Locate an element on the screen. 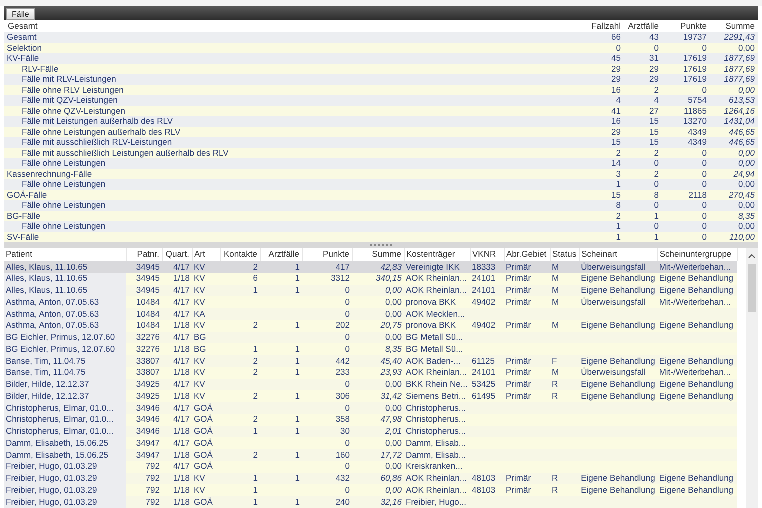 Image resolution: width=762 pixels, height=508 pixels. table-row: Freibier, Hugo, 01.03.29 792 1/18 KV 1 1 432 60,86 AOK Rheinlan... 48103 Primär R Eigene Behandlung Eigene Behandlung is located at coordinates (371, 478).